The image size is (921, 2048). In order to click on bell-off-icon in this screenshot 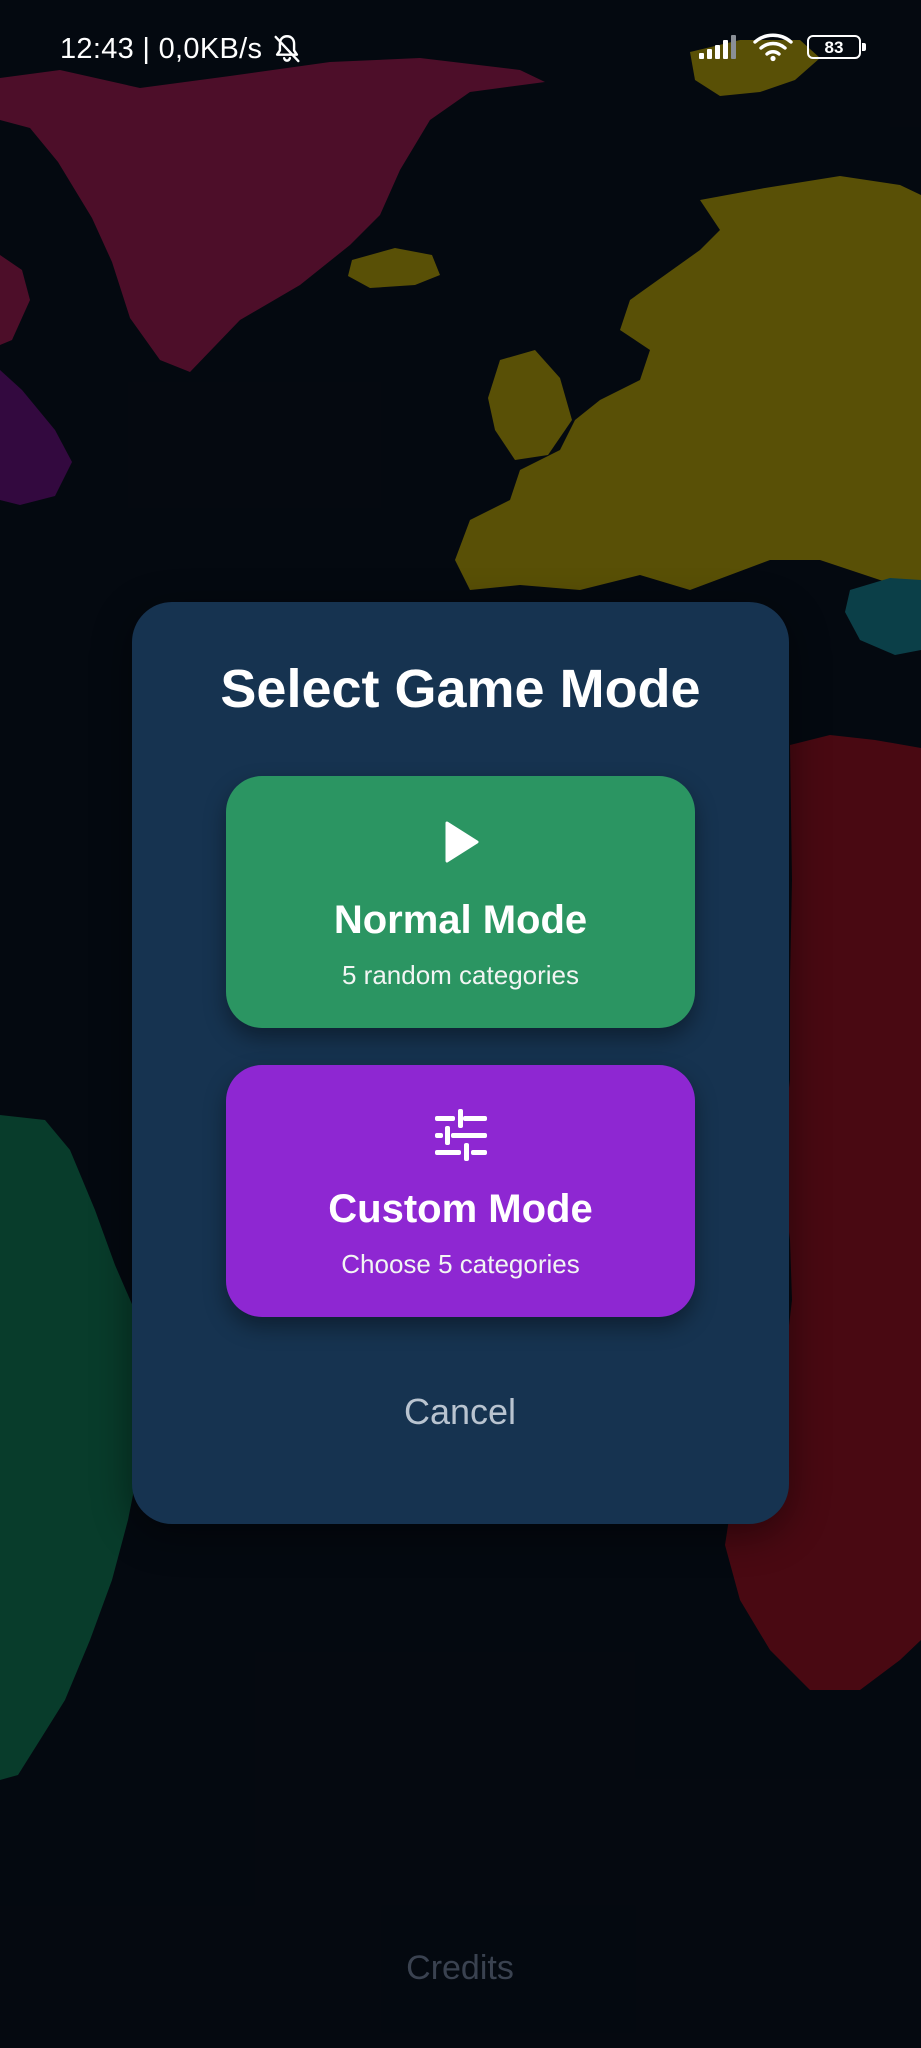, I will do `click(287, 49)`.